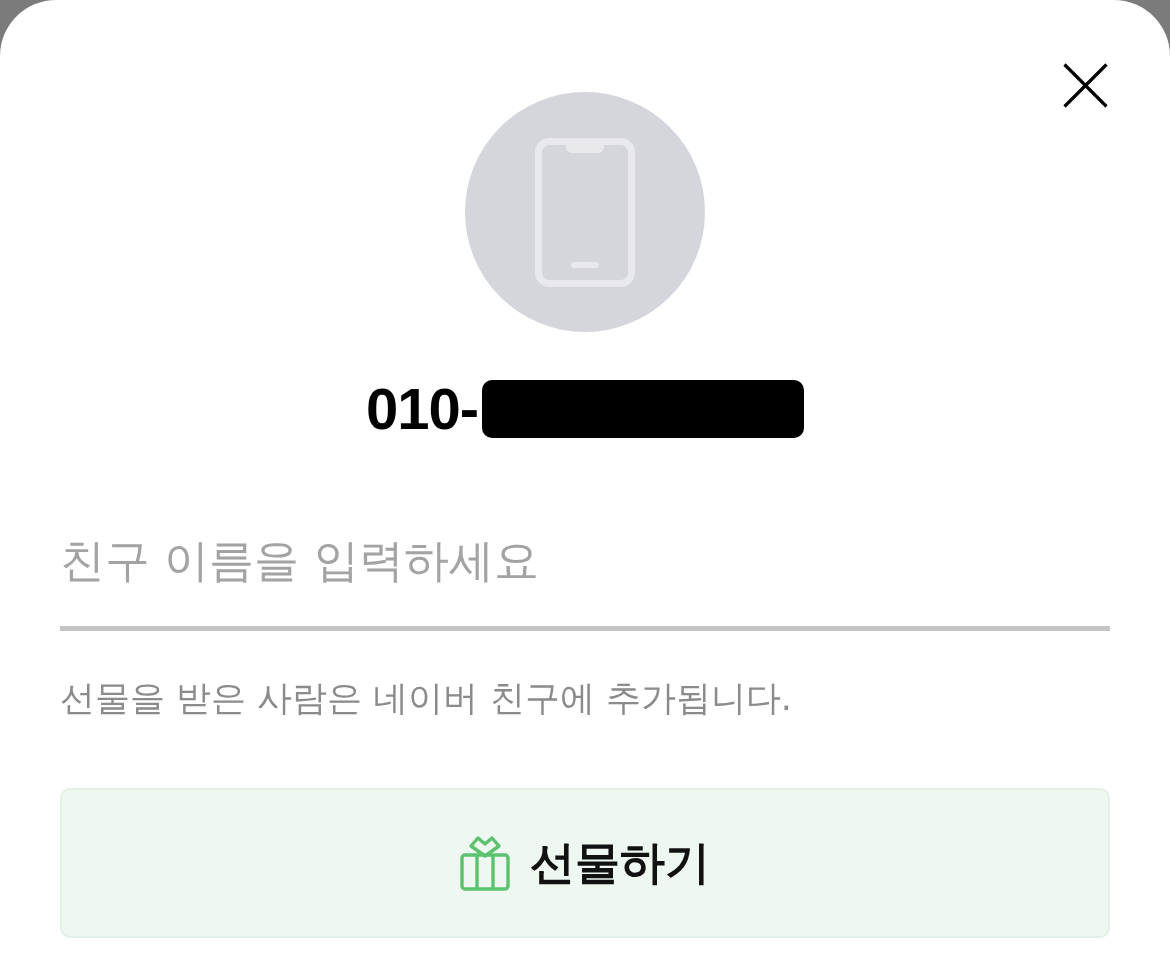  Describe the element at coordinates (426, 698) in the screenshot. I see `notice-text: 선물을 받은 사람은 네이버 친구에 추가됩니다.` at that location.